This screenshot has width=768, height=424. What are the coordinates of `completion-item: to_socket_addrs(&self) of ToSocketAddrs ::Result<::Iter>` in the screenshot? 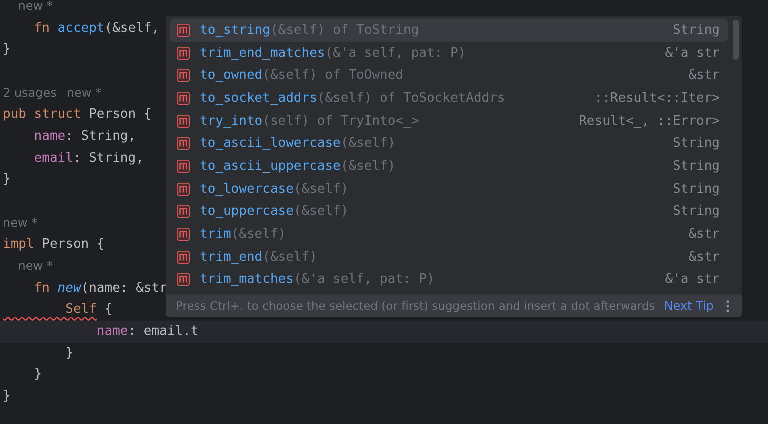 It's located at (449, 98).